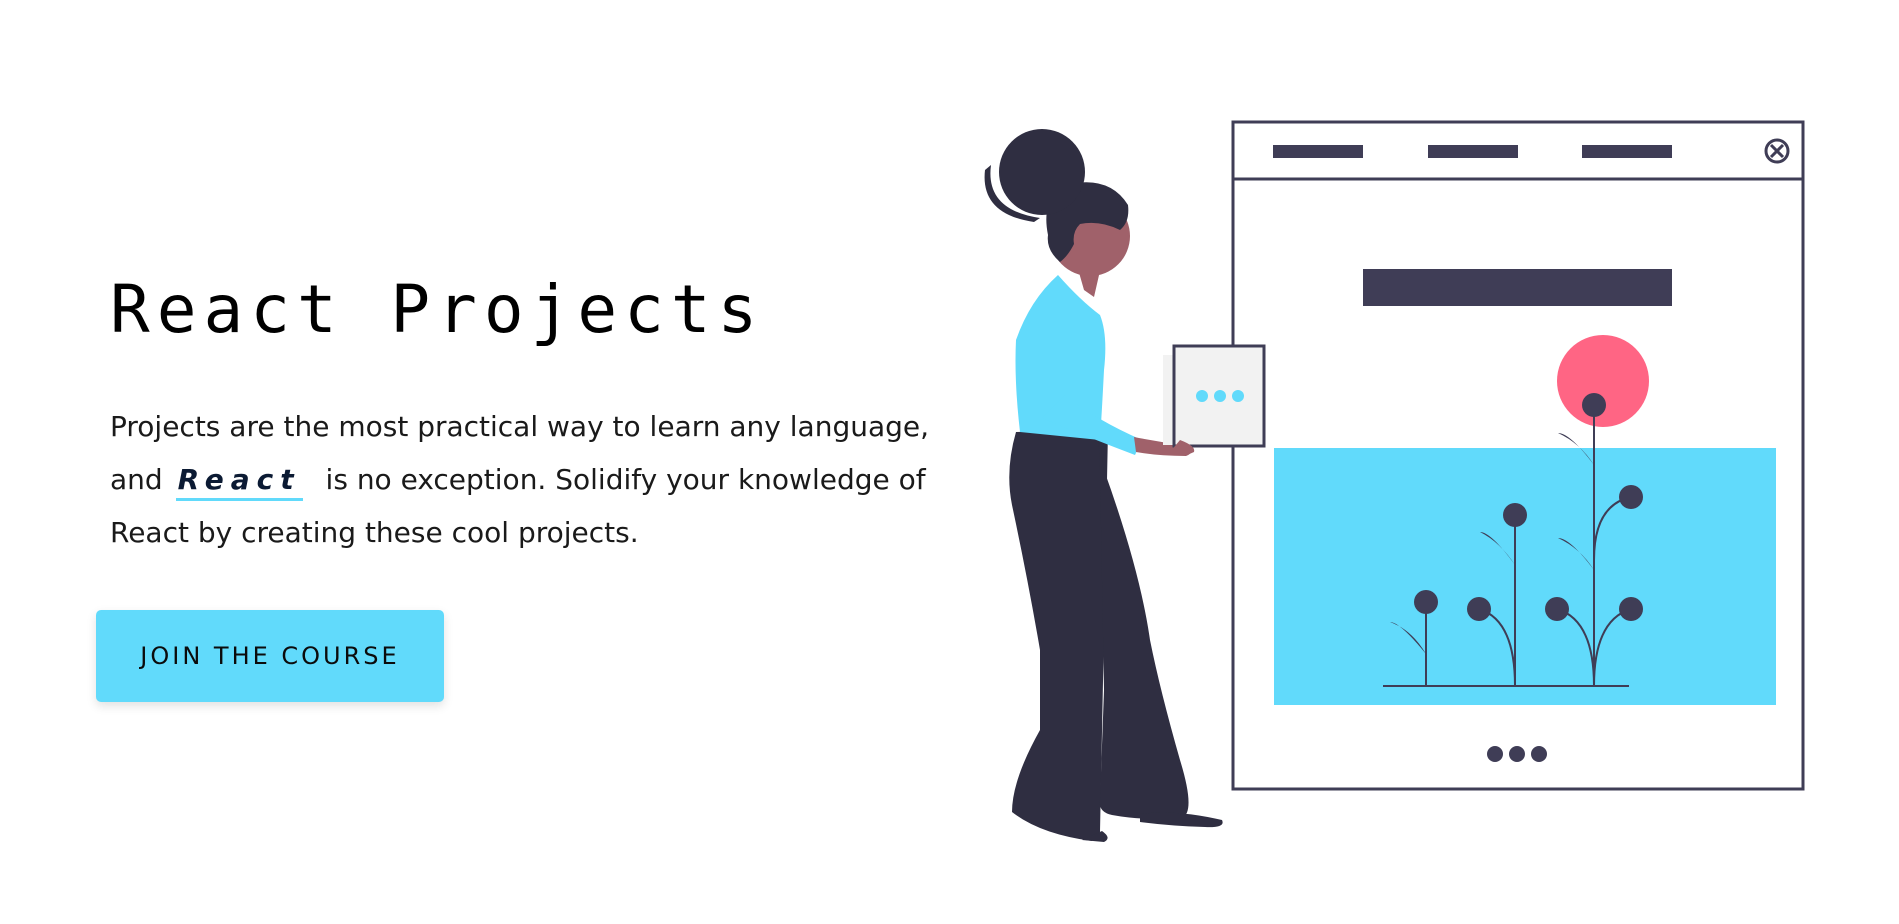 This screenshot has height=924, width=1899. I want to click on hair-bun, so click(1042, 172).